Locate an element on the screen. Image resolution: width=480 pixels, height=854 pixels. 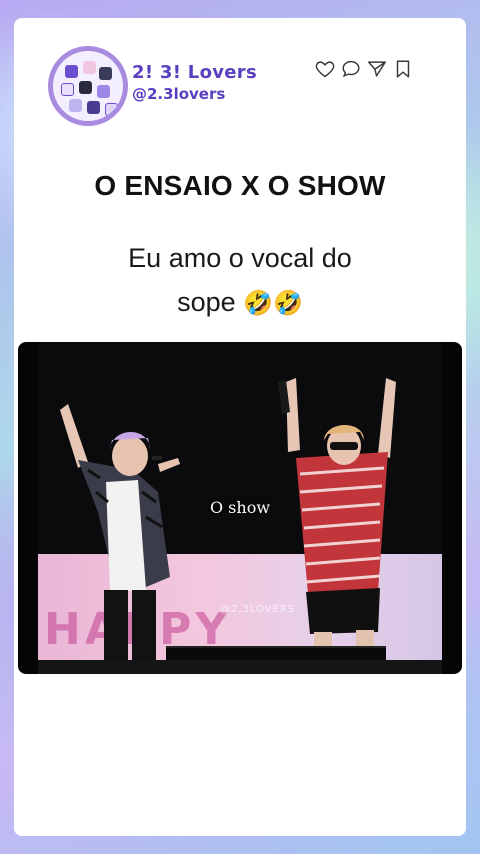
heart-icon is located at coordinates (325, 71).